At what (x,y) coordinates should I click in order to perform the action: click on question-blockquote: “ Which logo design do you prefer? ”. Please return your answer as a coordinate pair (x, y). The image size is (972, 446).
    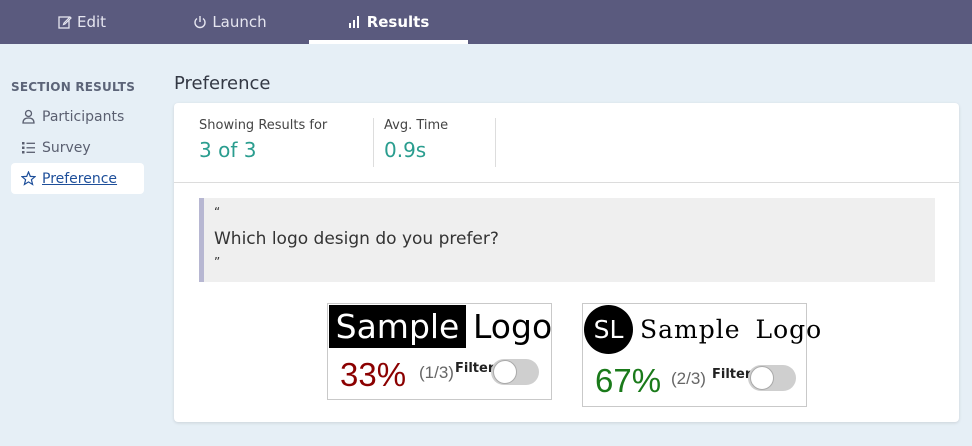
    Looking at the image, I should click on (567, 240).